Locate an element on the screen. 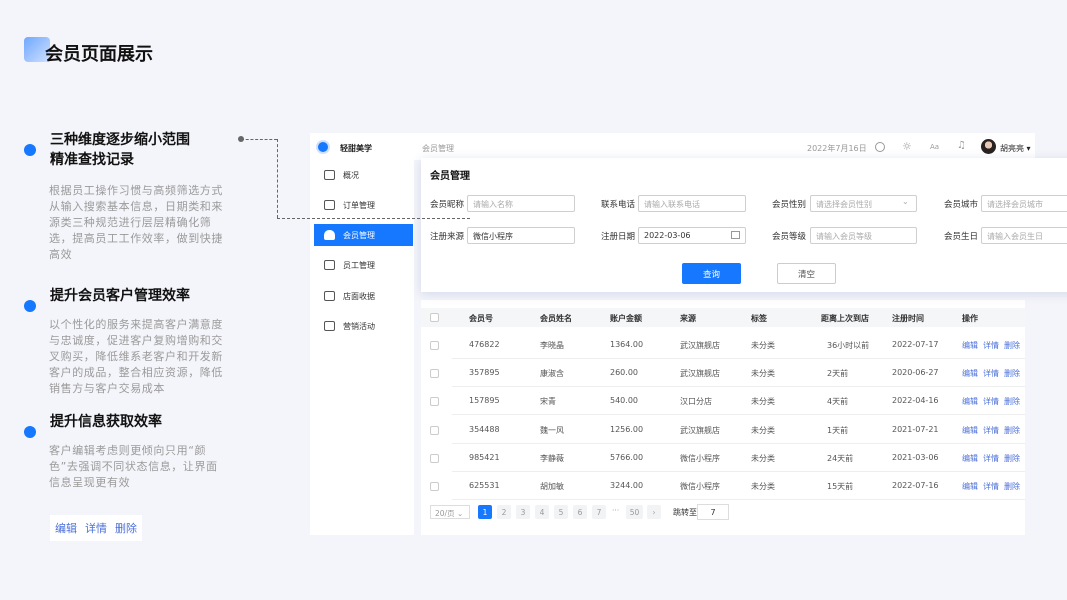 The width and height of the screenshot is (1067, 600). table-cell: 260.00 is located at coordinates (624, 373).